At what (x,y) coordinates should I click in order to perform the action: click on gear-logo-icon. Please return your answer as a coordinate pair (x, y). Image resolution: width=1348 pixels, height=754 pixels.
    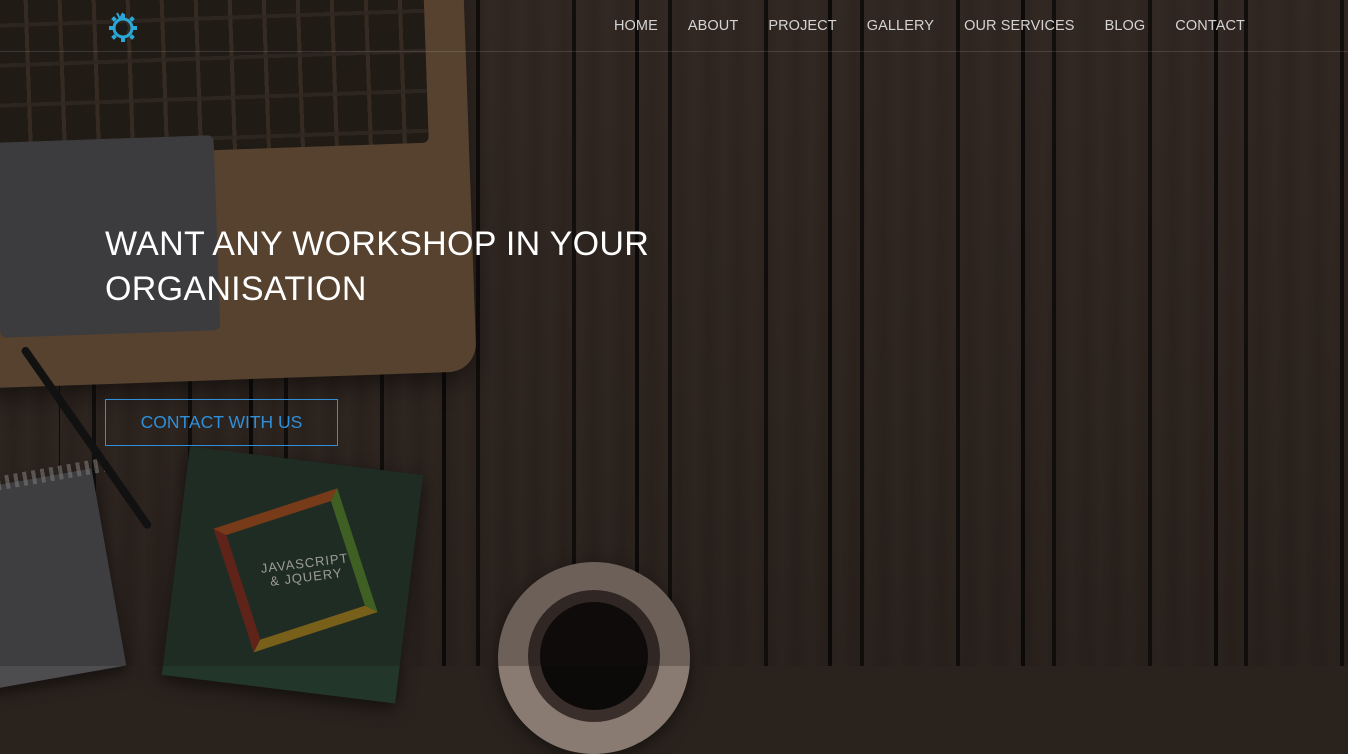
    Looking at the image, I should click on (123, 27).